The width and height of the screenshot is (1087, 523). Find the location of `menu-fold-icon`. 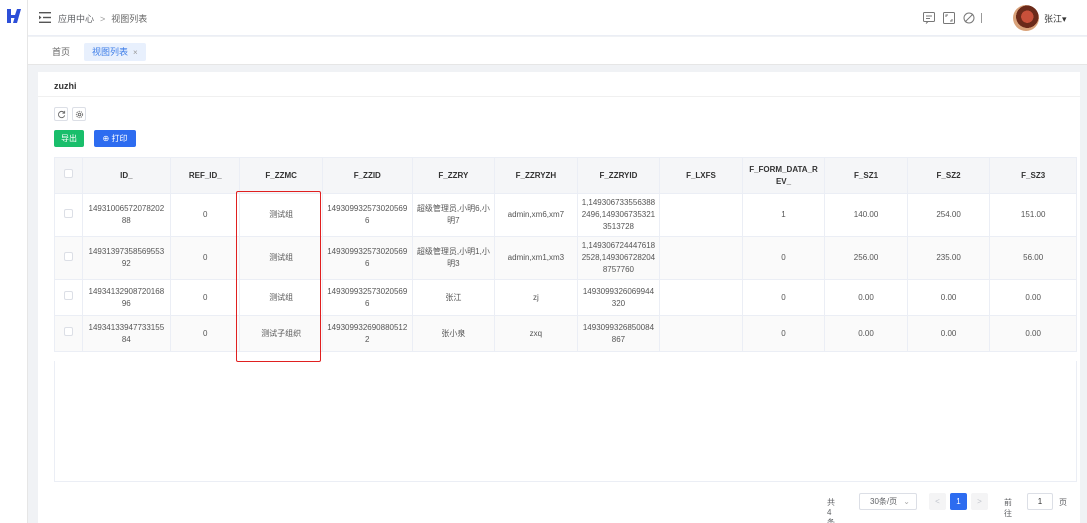

menu-fold-icon is located at coordinates (45, 17).